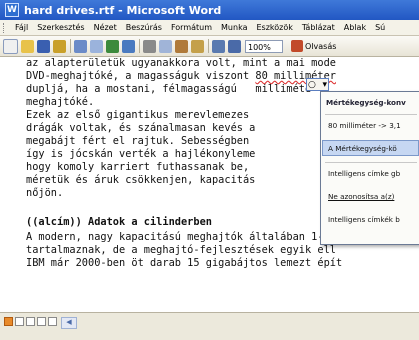 The image size is (419, 340). What do you see at coordinates (149, 46) in the screenshot?
I see `cut-icon` at bounding box center [149, 46].